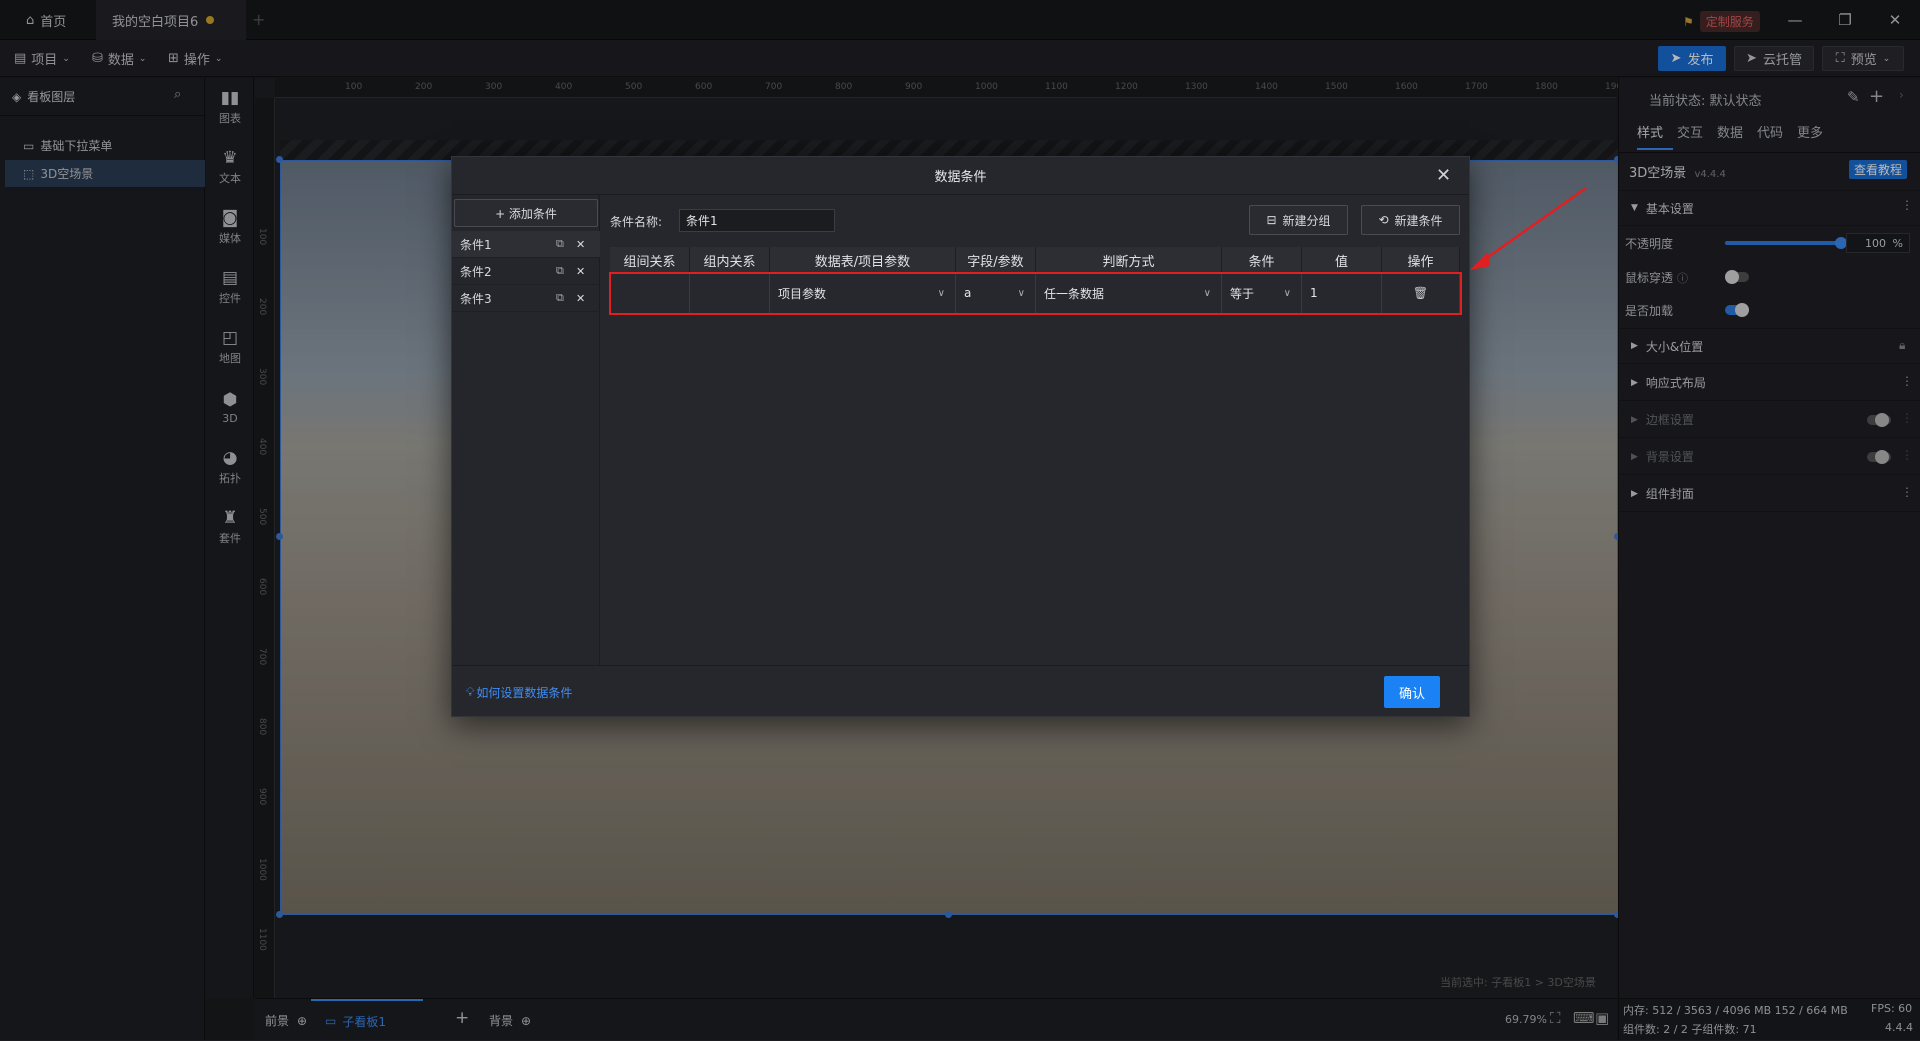 The image size is (1920, 1041). I want to click on group-icon: ⊟, so click(1271, 220).